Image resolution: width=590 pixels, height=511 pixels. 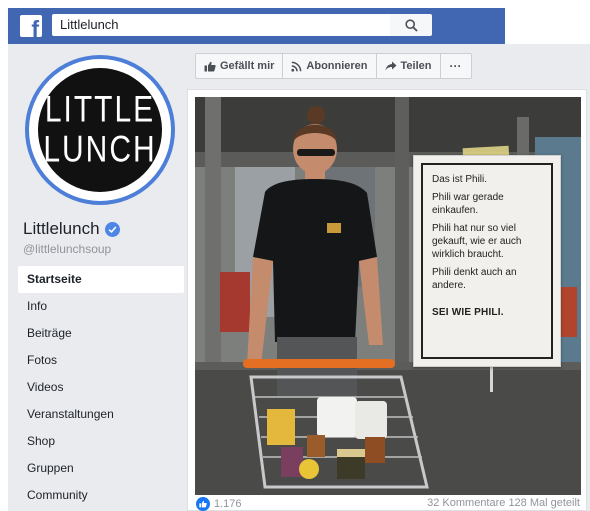 I want to click on sidebar-item-videos: Videos, so click(x=101, y=387).